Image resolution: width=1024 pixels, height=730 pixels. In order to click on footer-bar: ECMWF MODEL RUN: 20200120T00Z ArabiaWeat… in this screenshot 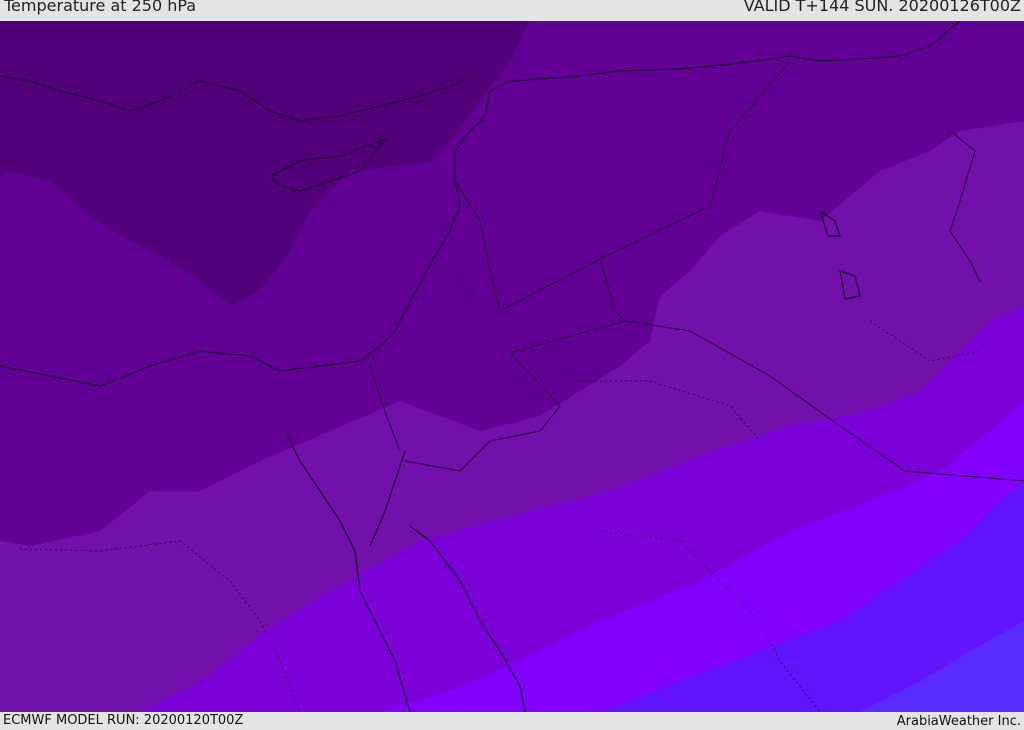, I will do `click(512, 720)`.